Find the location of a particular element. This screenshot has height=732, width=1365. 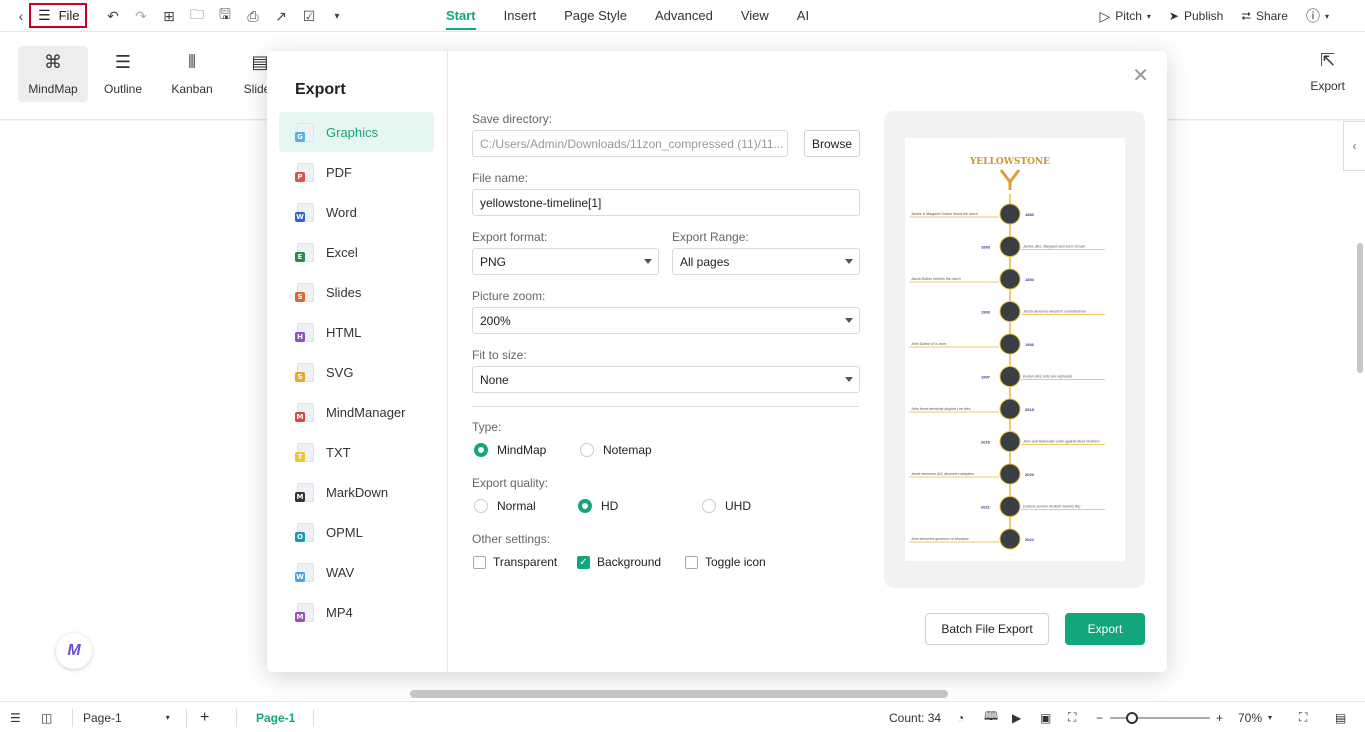

menu-view: View is located at coordinates (755, 16).